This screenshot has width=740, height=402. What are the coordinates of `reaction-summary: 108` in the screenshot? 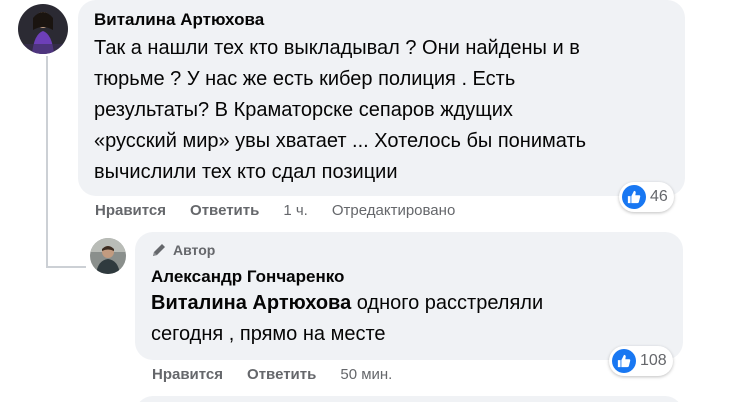 It's located at (641, 361).